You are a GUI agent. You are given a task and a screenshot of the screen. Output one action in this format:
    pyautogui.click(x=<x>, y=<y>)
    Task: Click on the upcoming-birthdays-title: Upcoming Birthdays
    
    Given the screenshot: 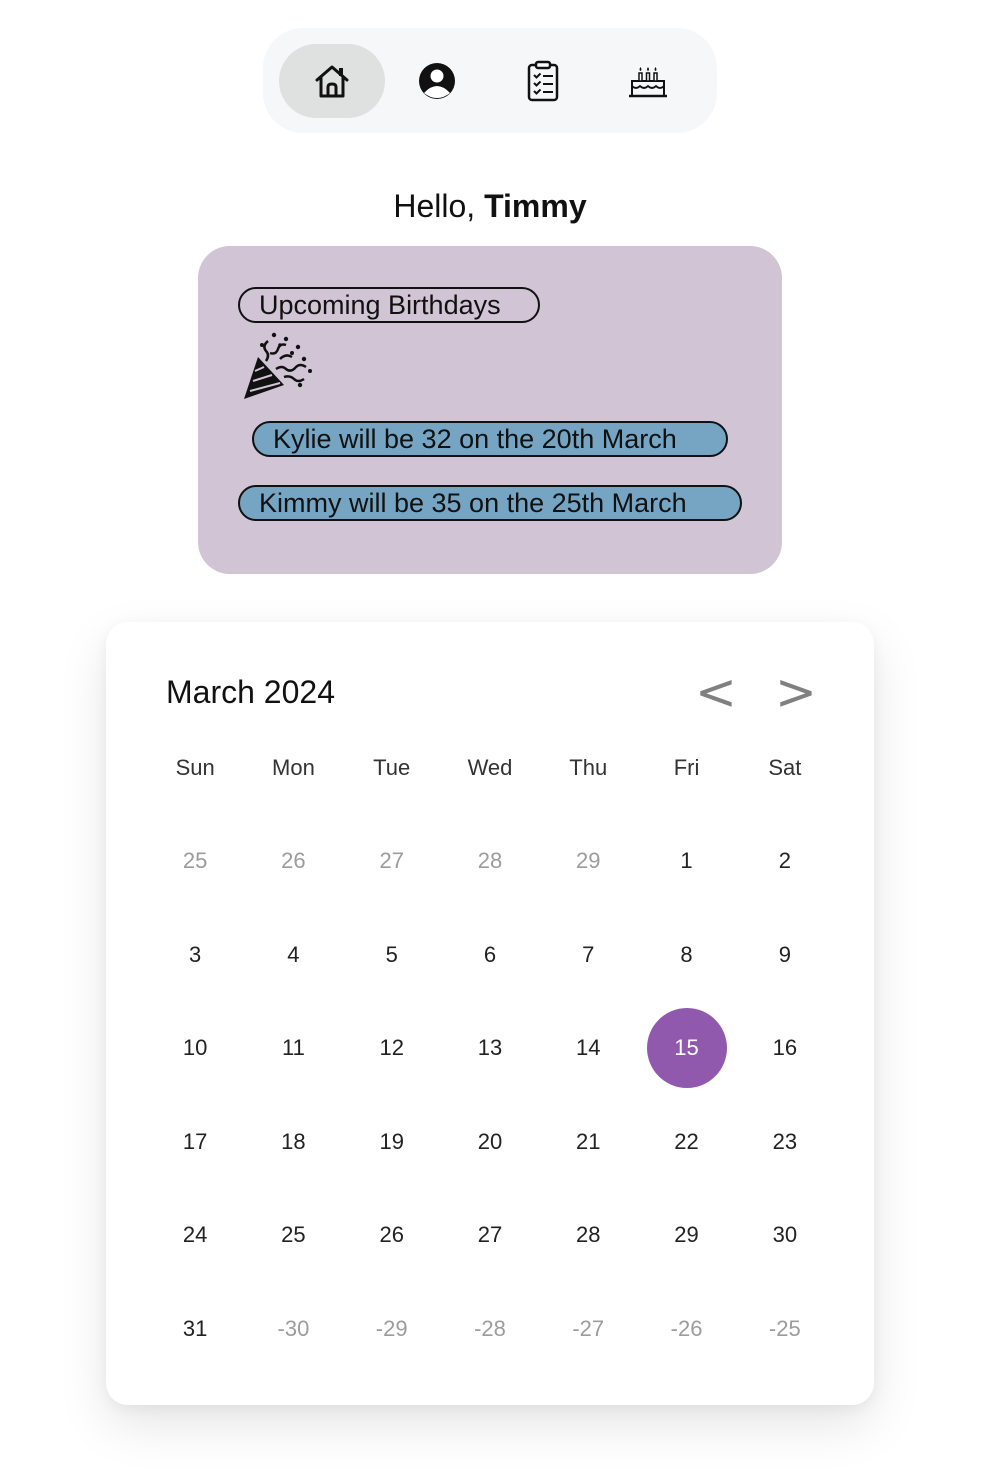 What is the action you would take?
    pyautogui.click(x=389, y=305)
    